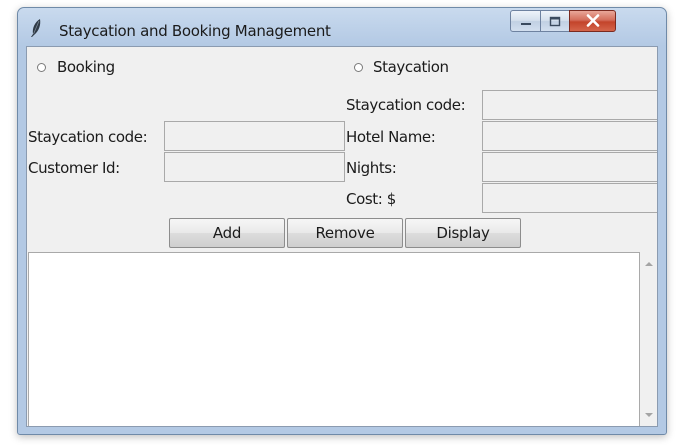 The height and width of the screenshot is (445, 683). I want to click on close-icon, so click(593, 21).